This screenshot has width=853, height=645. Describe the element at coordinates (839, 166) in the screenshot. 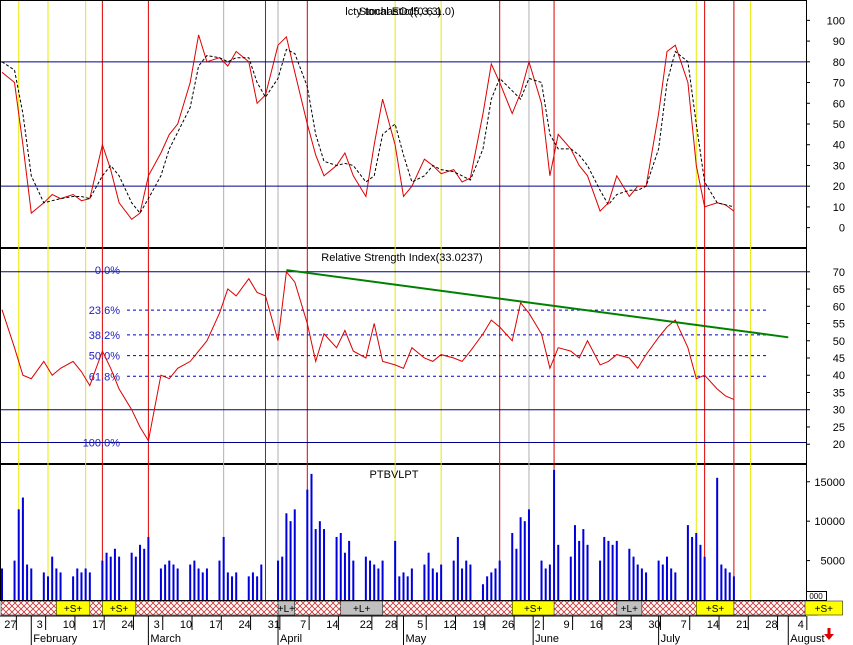

I see `stochastic-y-tick-label: 30` at that location.